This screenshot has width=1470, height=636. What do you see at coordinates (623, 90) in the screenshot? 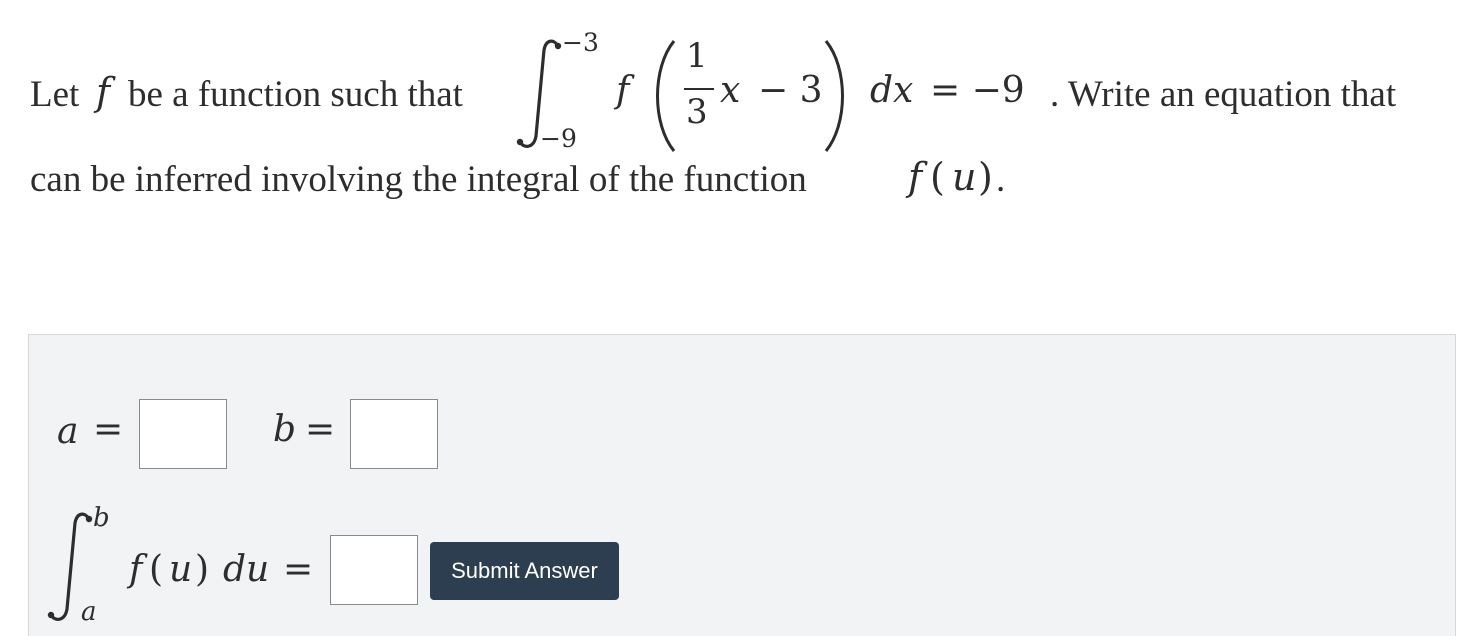
I see `integrand-f: f` at bounding box center [623, 90].